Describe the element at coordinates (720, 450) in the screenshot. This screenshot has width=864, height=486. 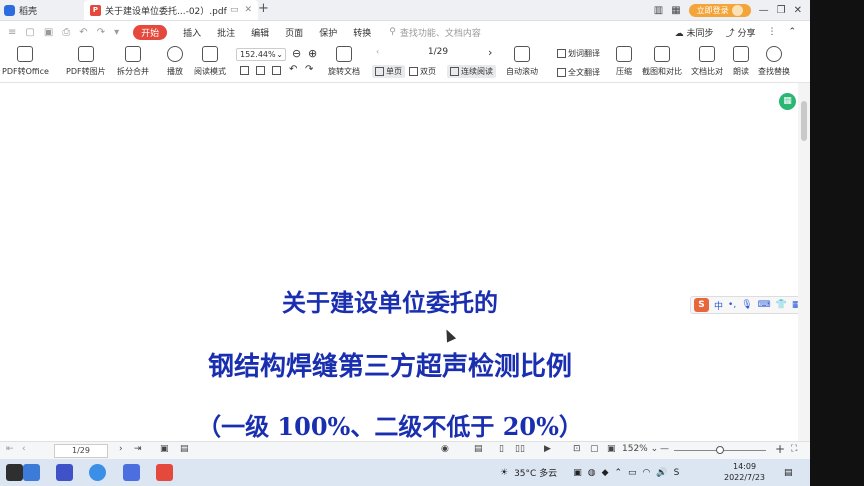
I see `zoom-slider-knob` at that location.